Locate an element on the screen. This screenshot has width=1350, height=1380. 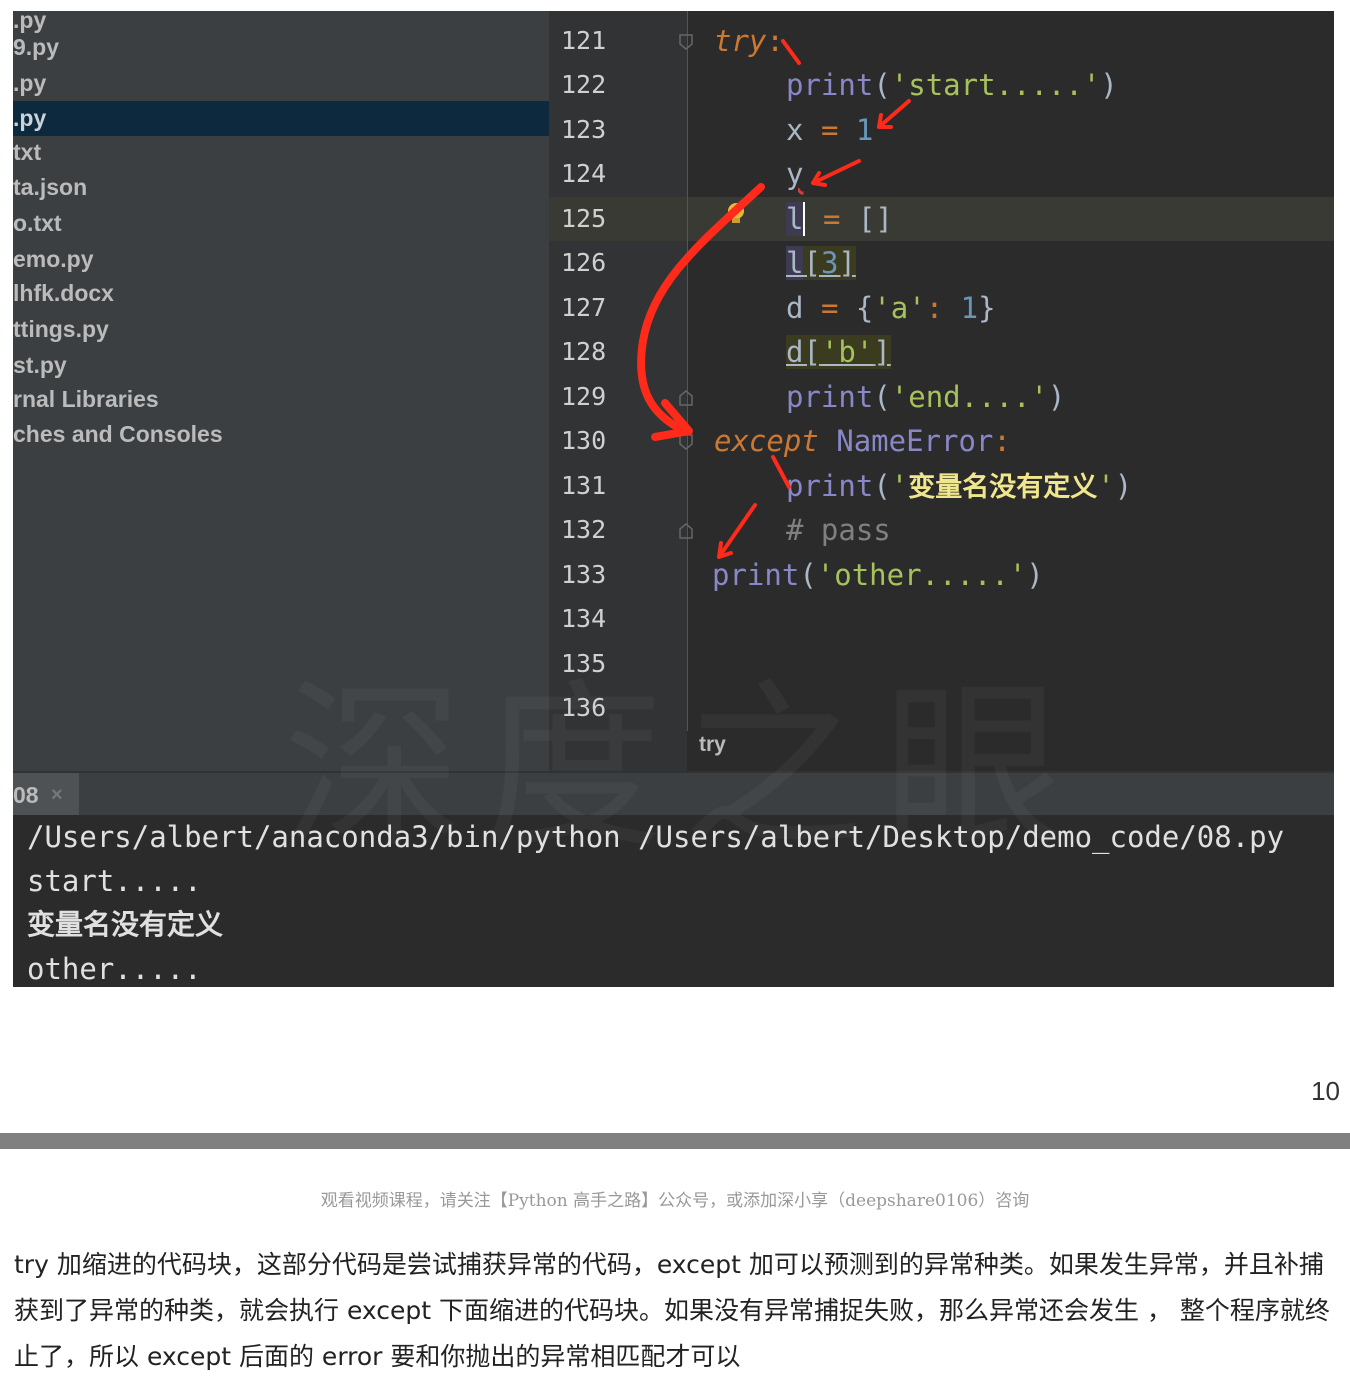
console-line: 变量名没有定义 is located at coordinates (125, 924).